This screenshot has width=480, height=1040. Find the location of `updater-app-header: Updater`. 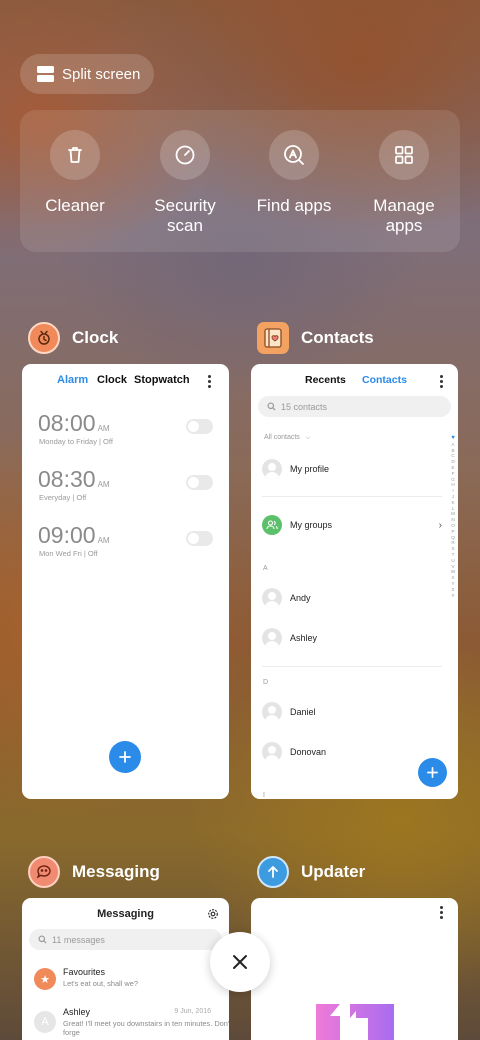

updater-app-header: Updater is located at coordinates (311, 872).